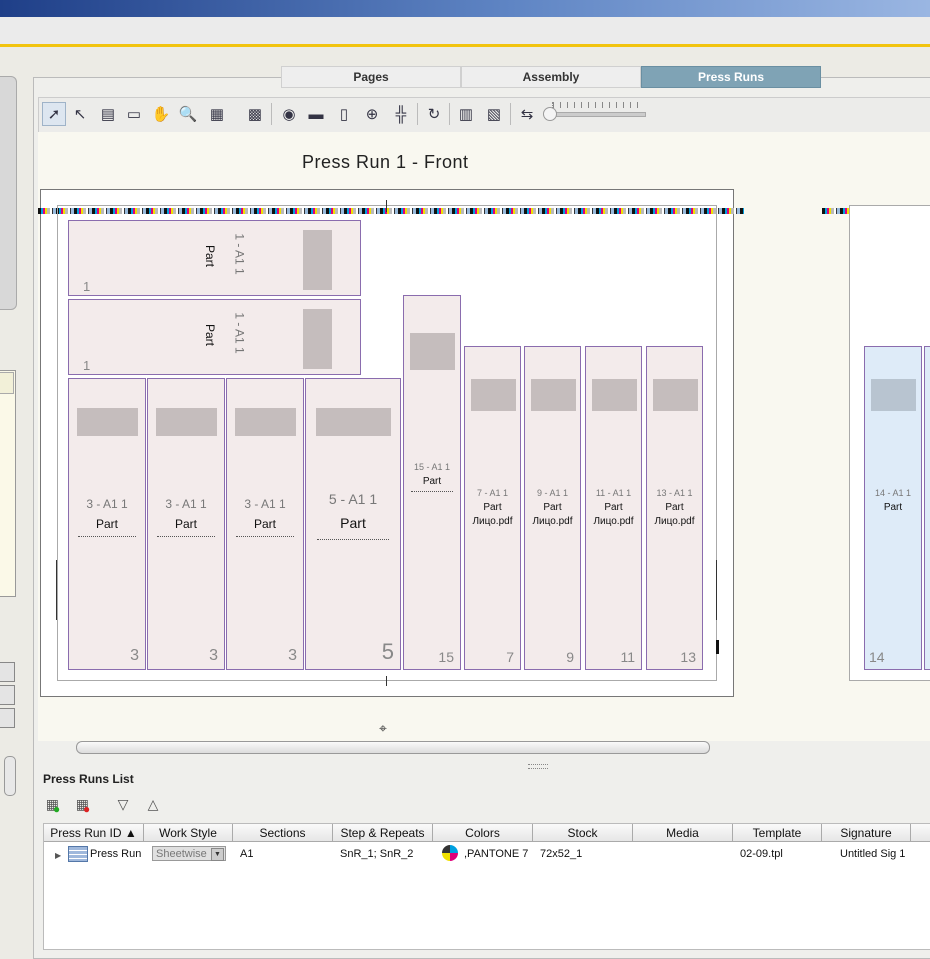  Describe the element at coordinates (53, 804) in the screenshot. I see `add-press-run-icon: ▦ ●` at that location.